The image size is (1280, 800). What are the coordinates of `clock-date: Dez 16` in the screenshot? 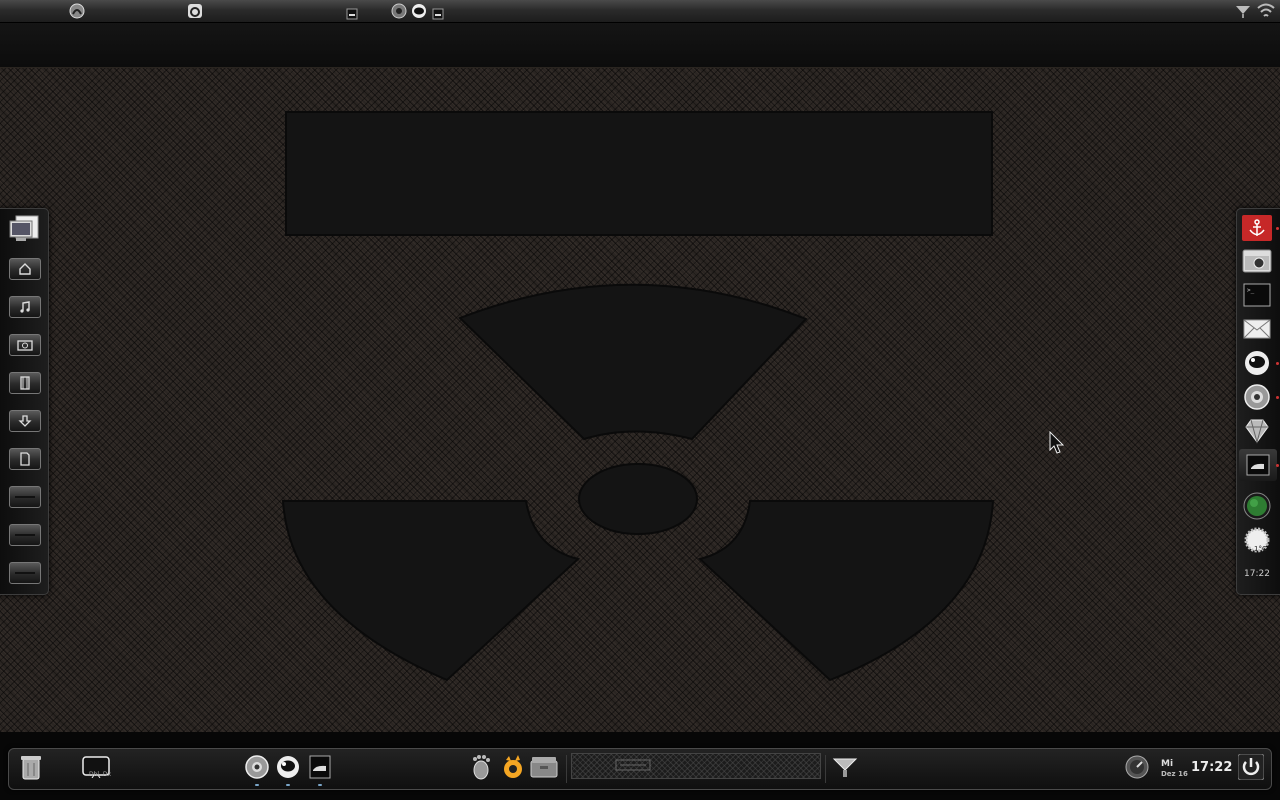 It's located at (1174, 774).